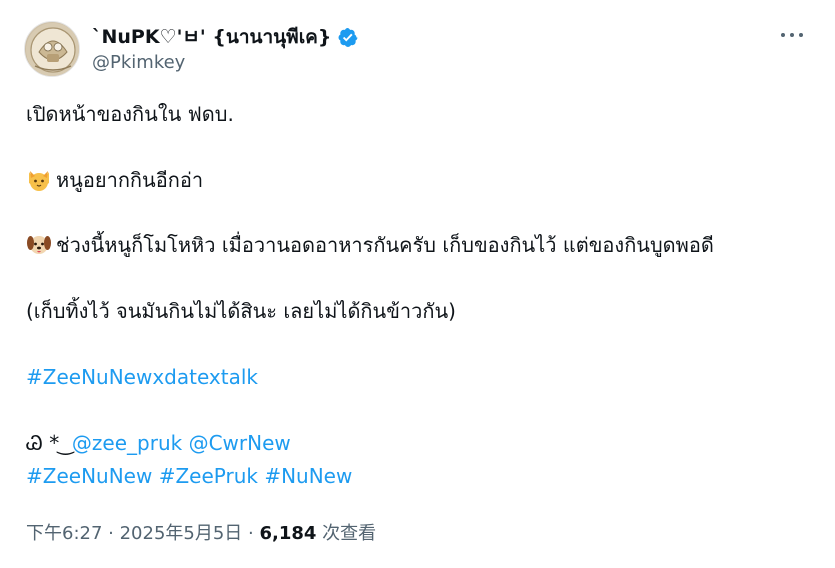  I want to click on cat-face-icon, so click(39, 179).